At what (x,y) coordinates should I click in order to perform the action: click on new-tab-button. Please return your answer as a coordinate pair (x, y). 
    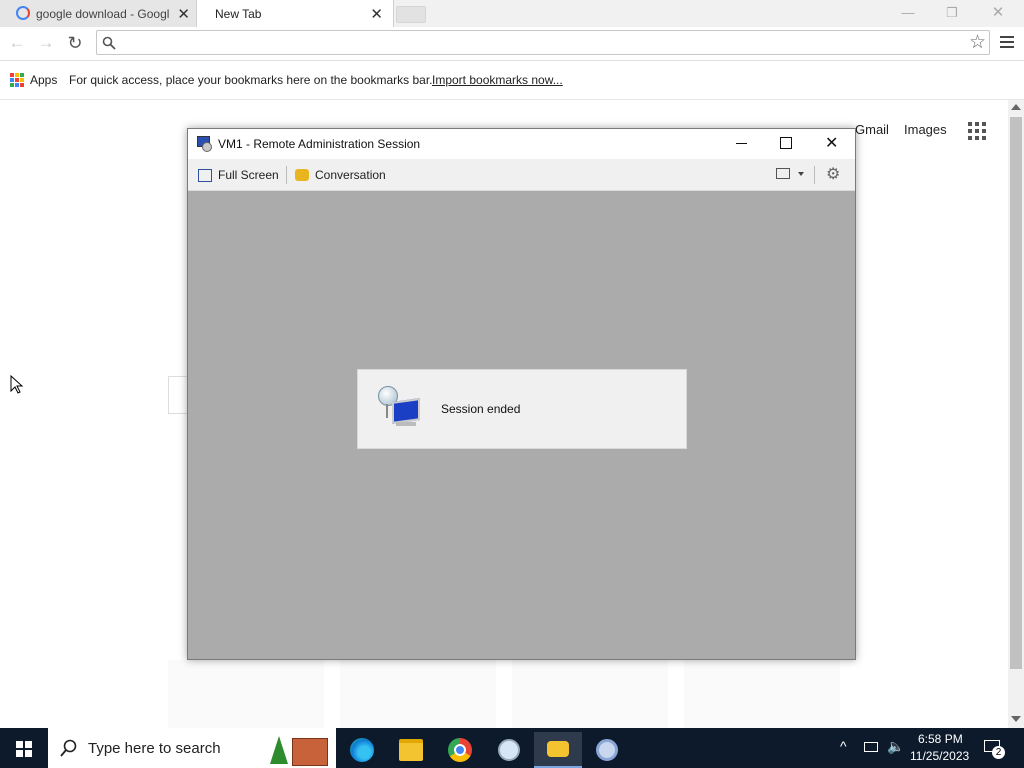
    Looking at the image, I should click on (411, 14).